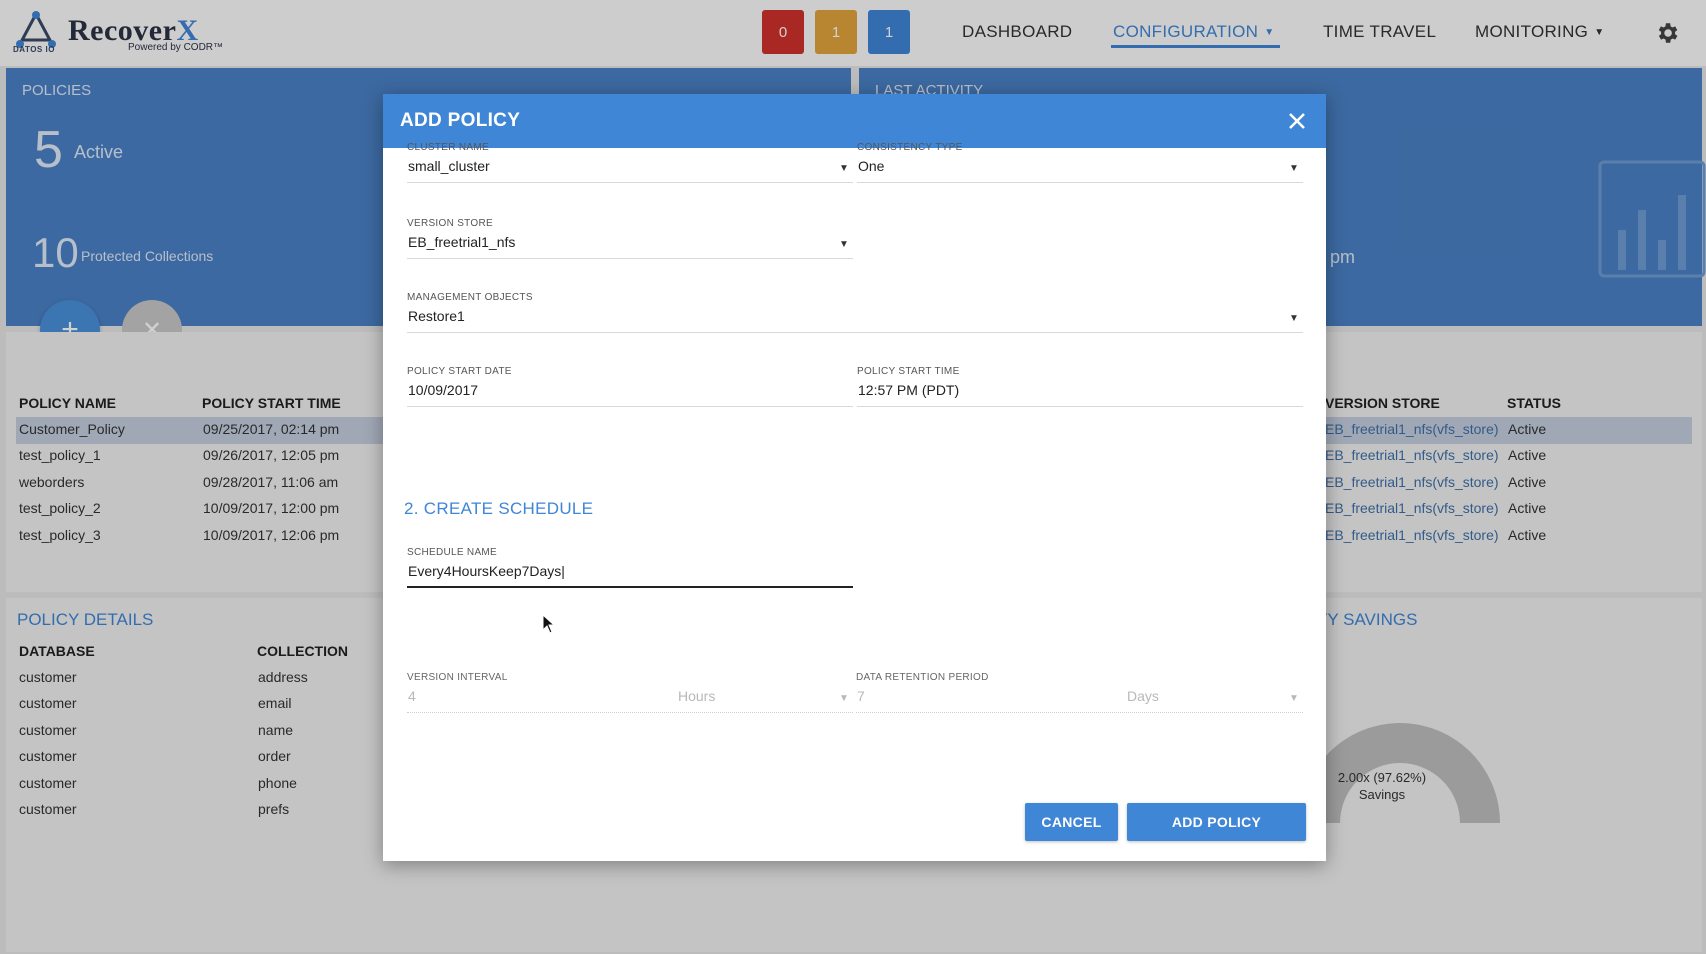  I want to click on cancel-button: CANCEL, so click(1071, 822).